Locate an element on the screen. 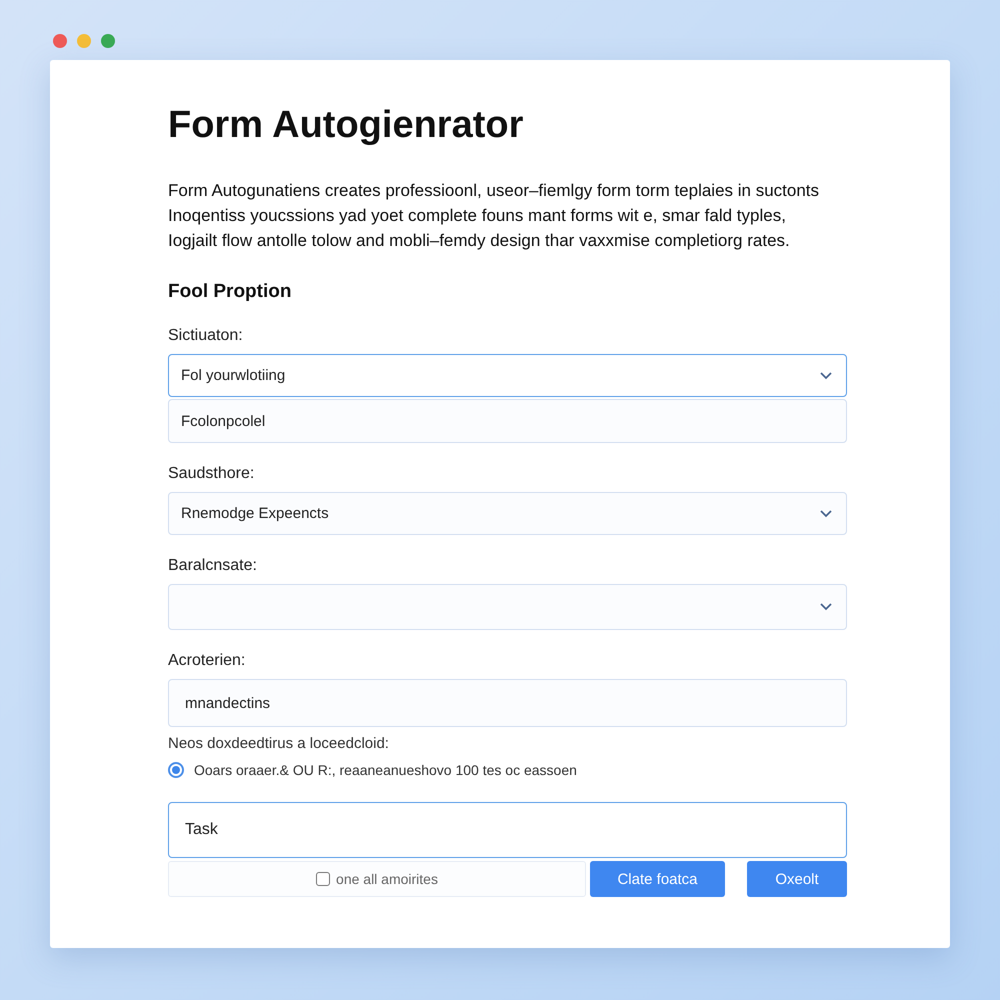 This screenshot has width=1000, height=1000. select-field: Rnemodge Expeencts is located at coordinates (507, 513).